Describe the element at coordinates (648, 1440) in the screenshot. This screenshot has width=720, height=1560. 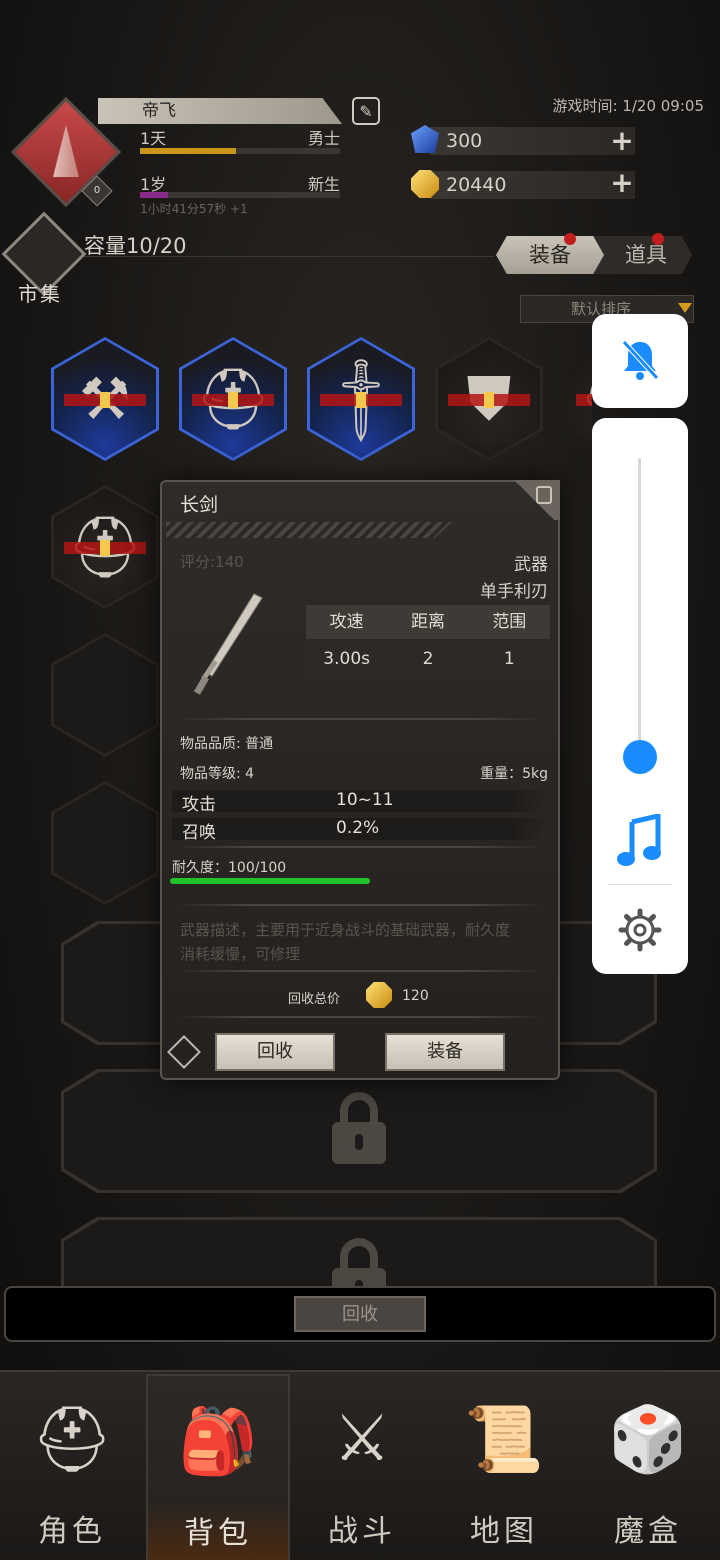
I see `magic-box-icon: 🎲` at that location.